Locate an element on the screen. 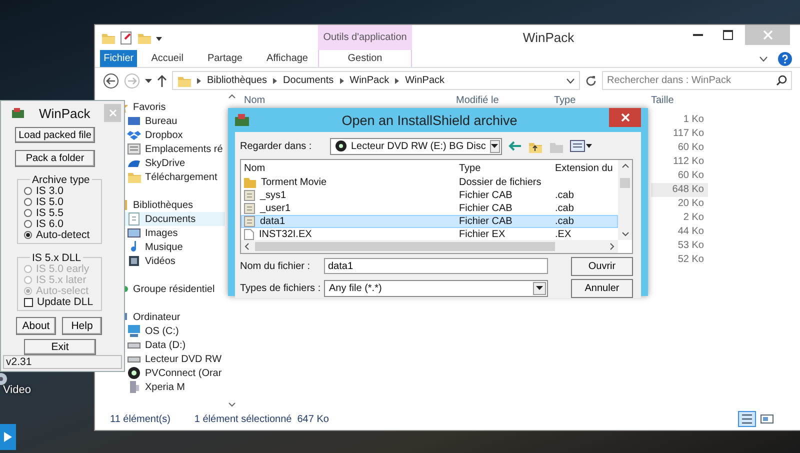 Image resolution: width=800 pixels, height=453 pixels. file-row: INST32I.EX Fichier EX .EX is located at coordinates (429, 234).